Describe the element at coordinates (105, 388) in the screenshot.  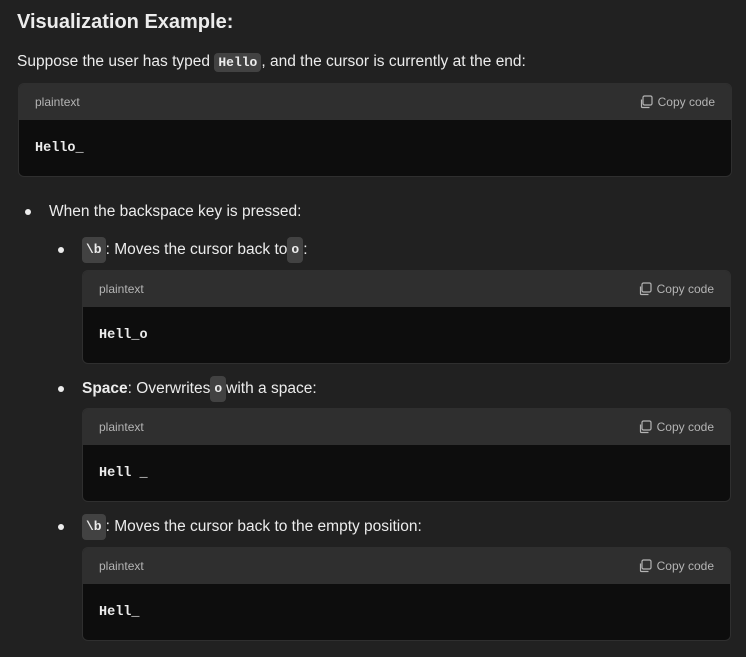
I see `sub-bullet-bold: Space` at that location.